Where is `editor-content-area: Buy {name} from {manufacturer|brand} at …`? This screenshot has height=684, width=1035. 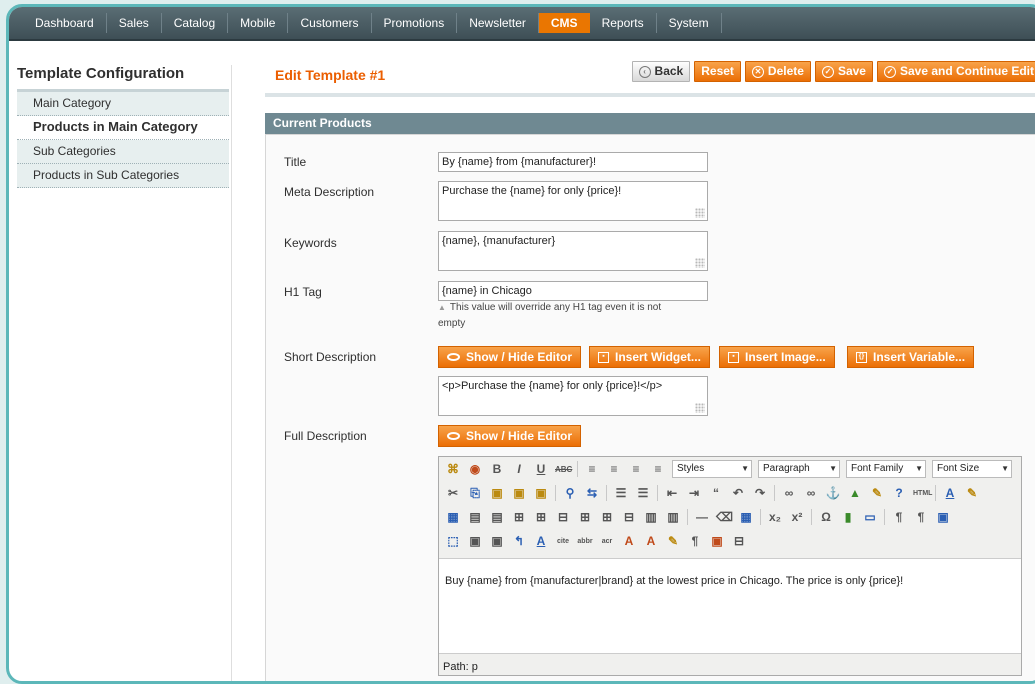 editor-content-area: Buy {name} from {manufacturer|brand} at … is located at coordinates (730, 606).